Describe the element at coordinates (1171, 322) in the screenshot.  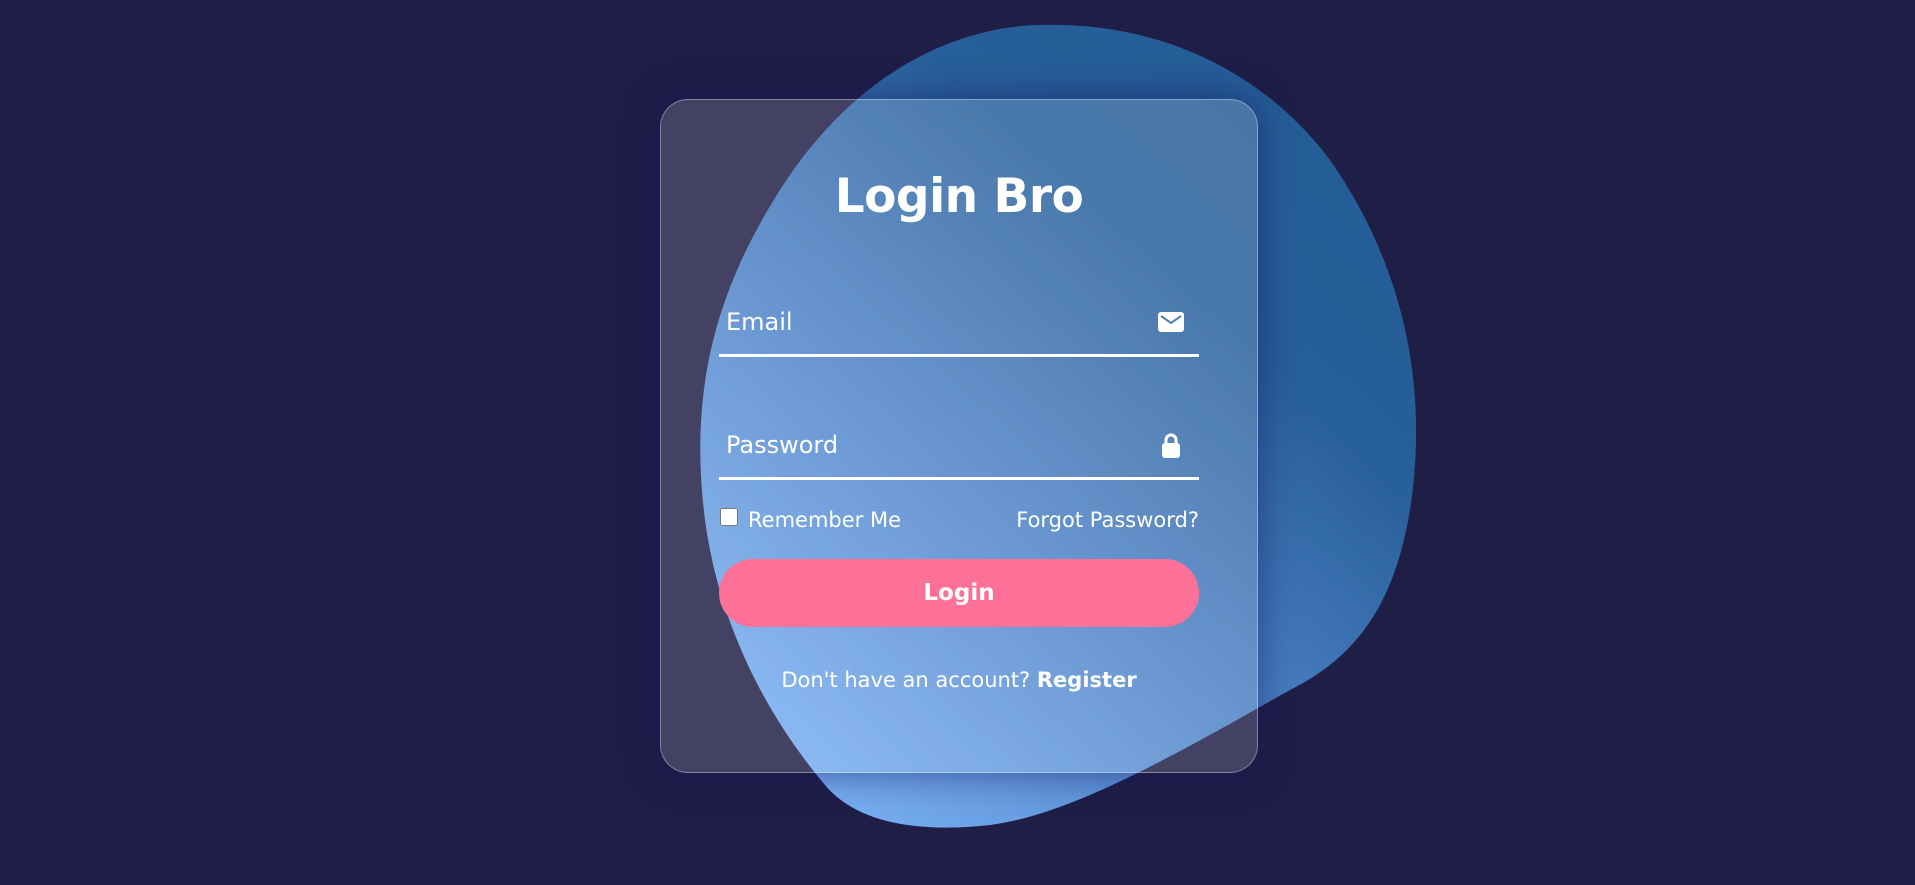
I see `mail-icon` at that location.